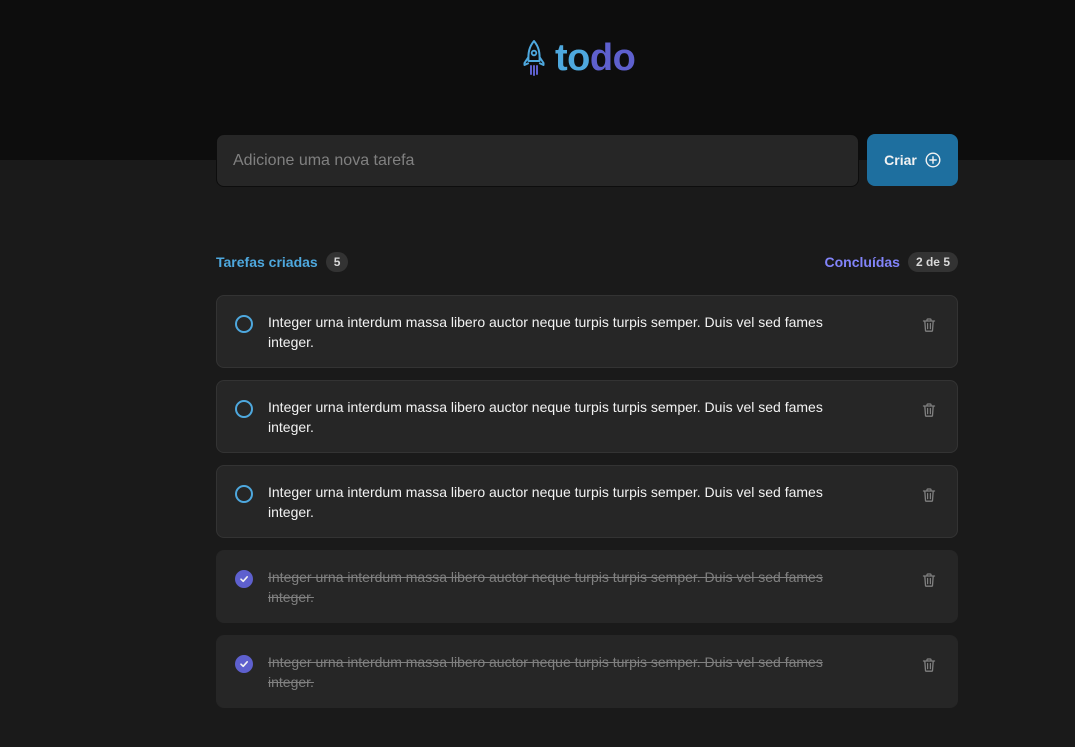 The width and height of the screenshot is (1075, 747). What do you see at coordinates (572, 58) in the screenshot?
I see `logo-text-to: to` at bounding box center [572, 58].